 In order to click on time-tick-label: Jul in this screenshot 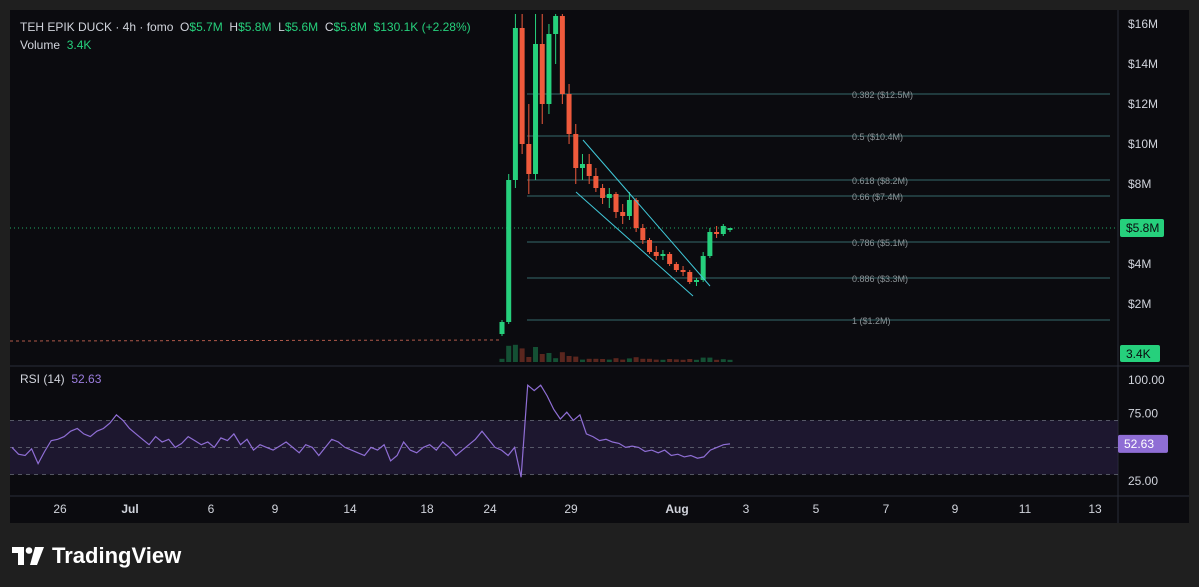, I will do `click(129, 509)`.